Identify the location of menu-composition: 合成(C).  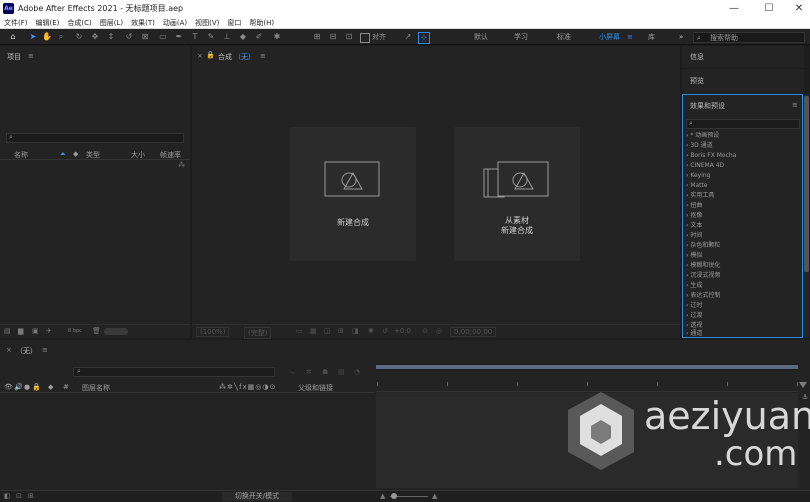
(79, 23).